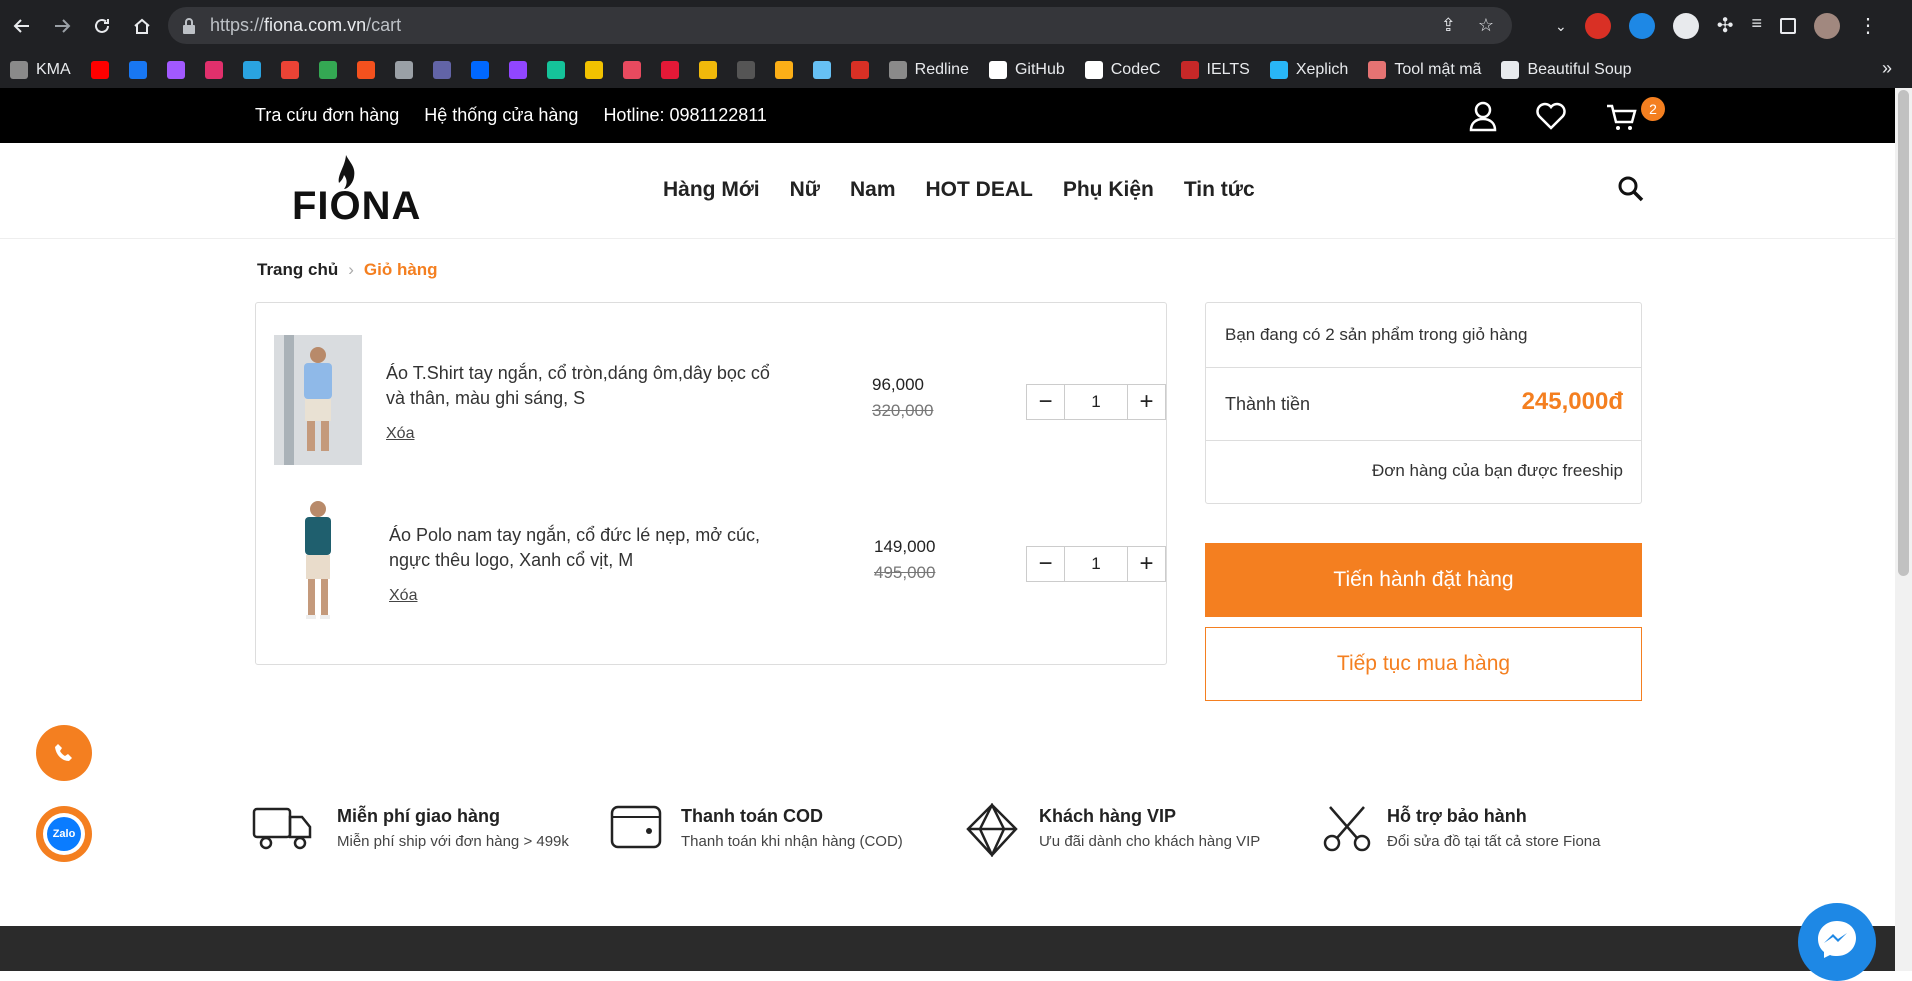 The width and height of the screenshot is (1912, 981). I want to click on continue-shopping-button: Tiếp tục mua hàng, so click(1423, 664).